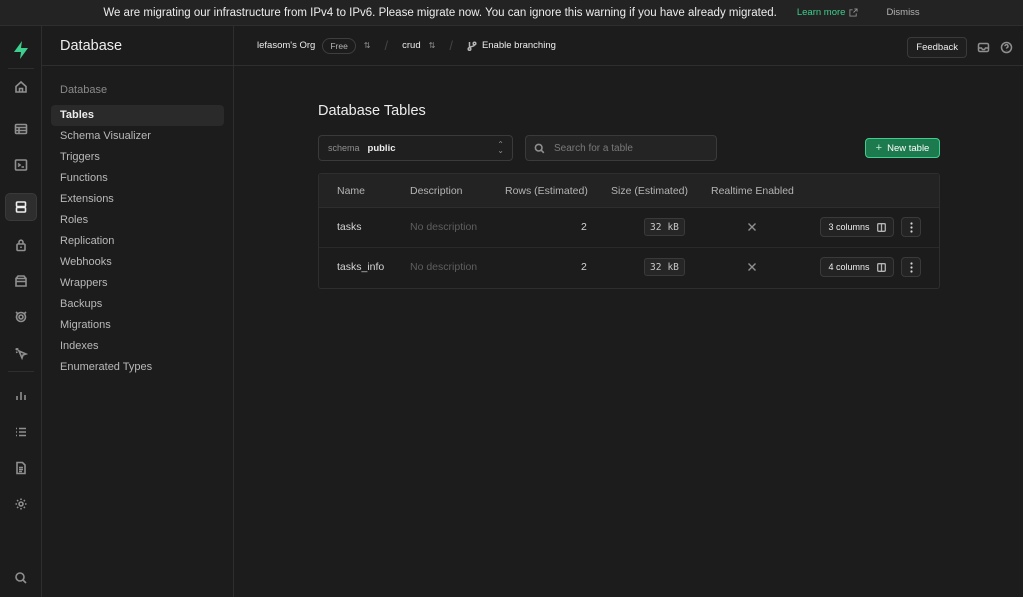 This screenshot has height=597, width=1023. I want to click on feedback-button: Feedback, so click(937, 47).